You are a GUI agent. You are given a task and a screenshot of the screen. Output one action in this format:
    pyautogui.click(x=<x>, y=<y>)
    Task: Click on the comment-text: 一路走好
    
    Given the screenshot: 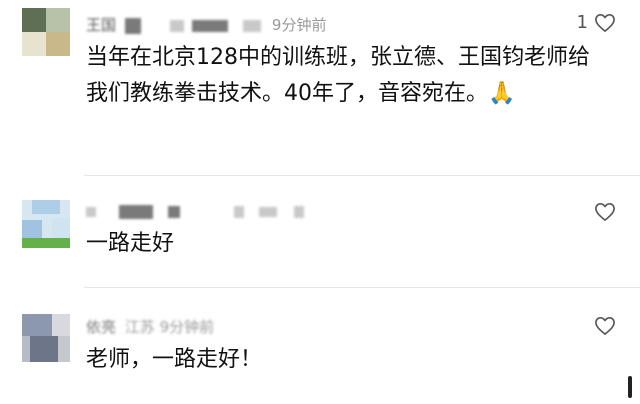 What is the action you would take?
    pyautogui.click(x=130, y=243)
    